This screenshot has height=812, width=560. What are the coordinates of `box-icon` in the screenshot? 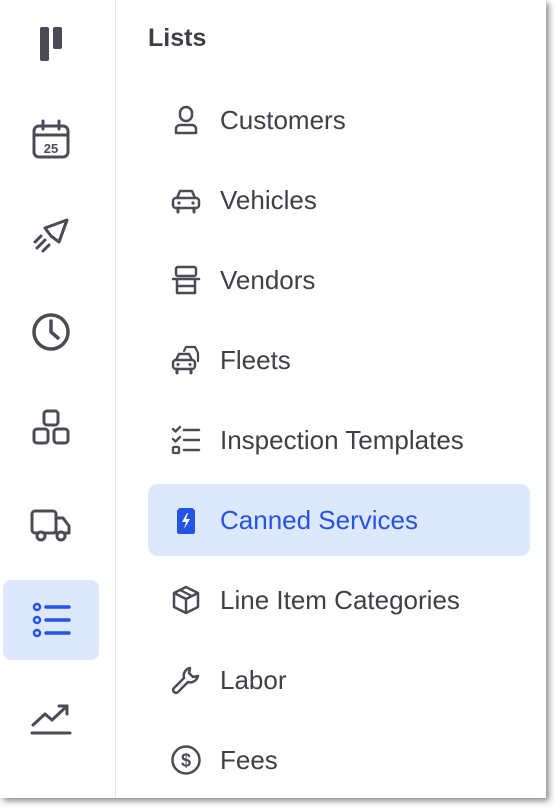 It's located at (186, 600).